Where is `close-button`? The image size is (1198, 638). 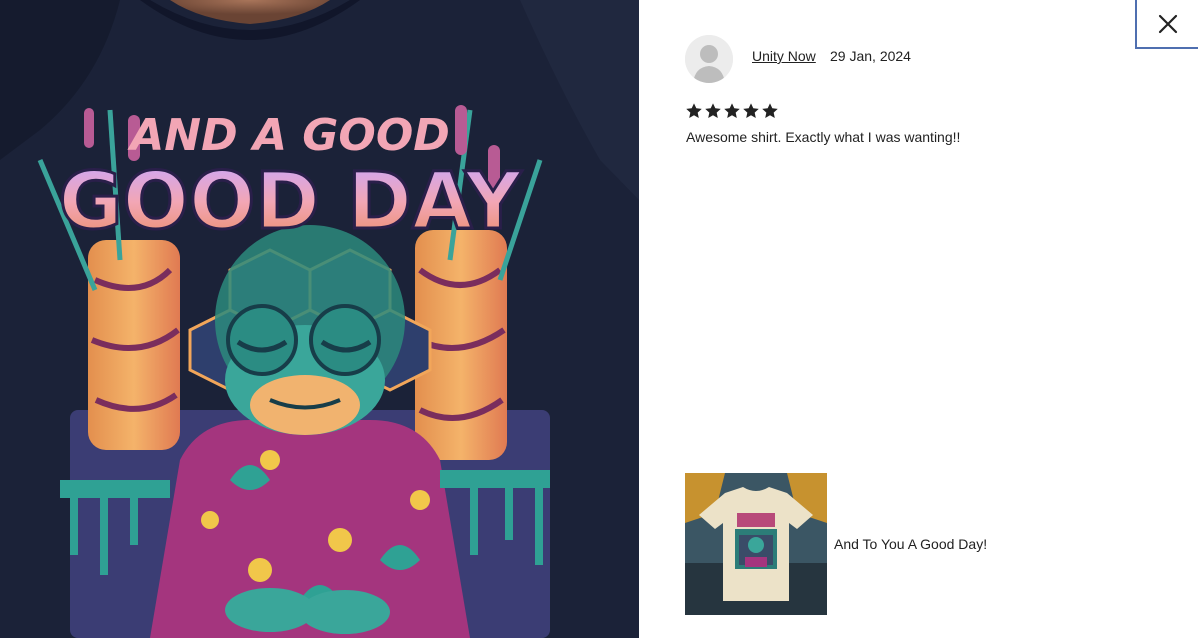
close-button is located at coordinates (1166, 24).